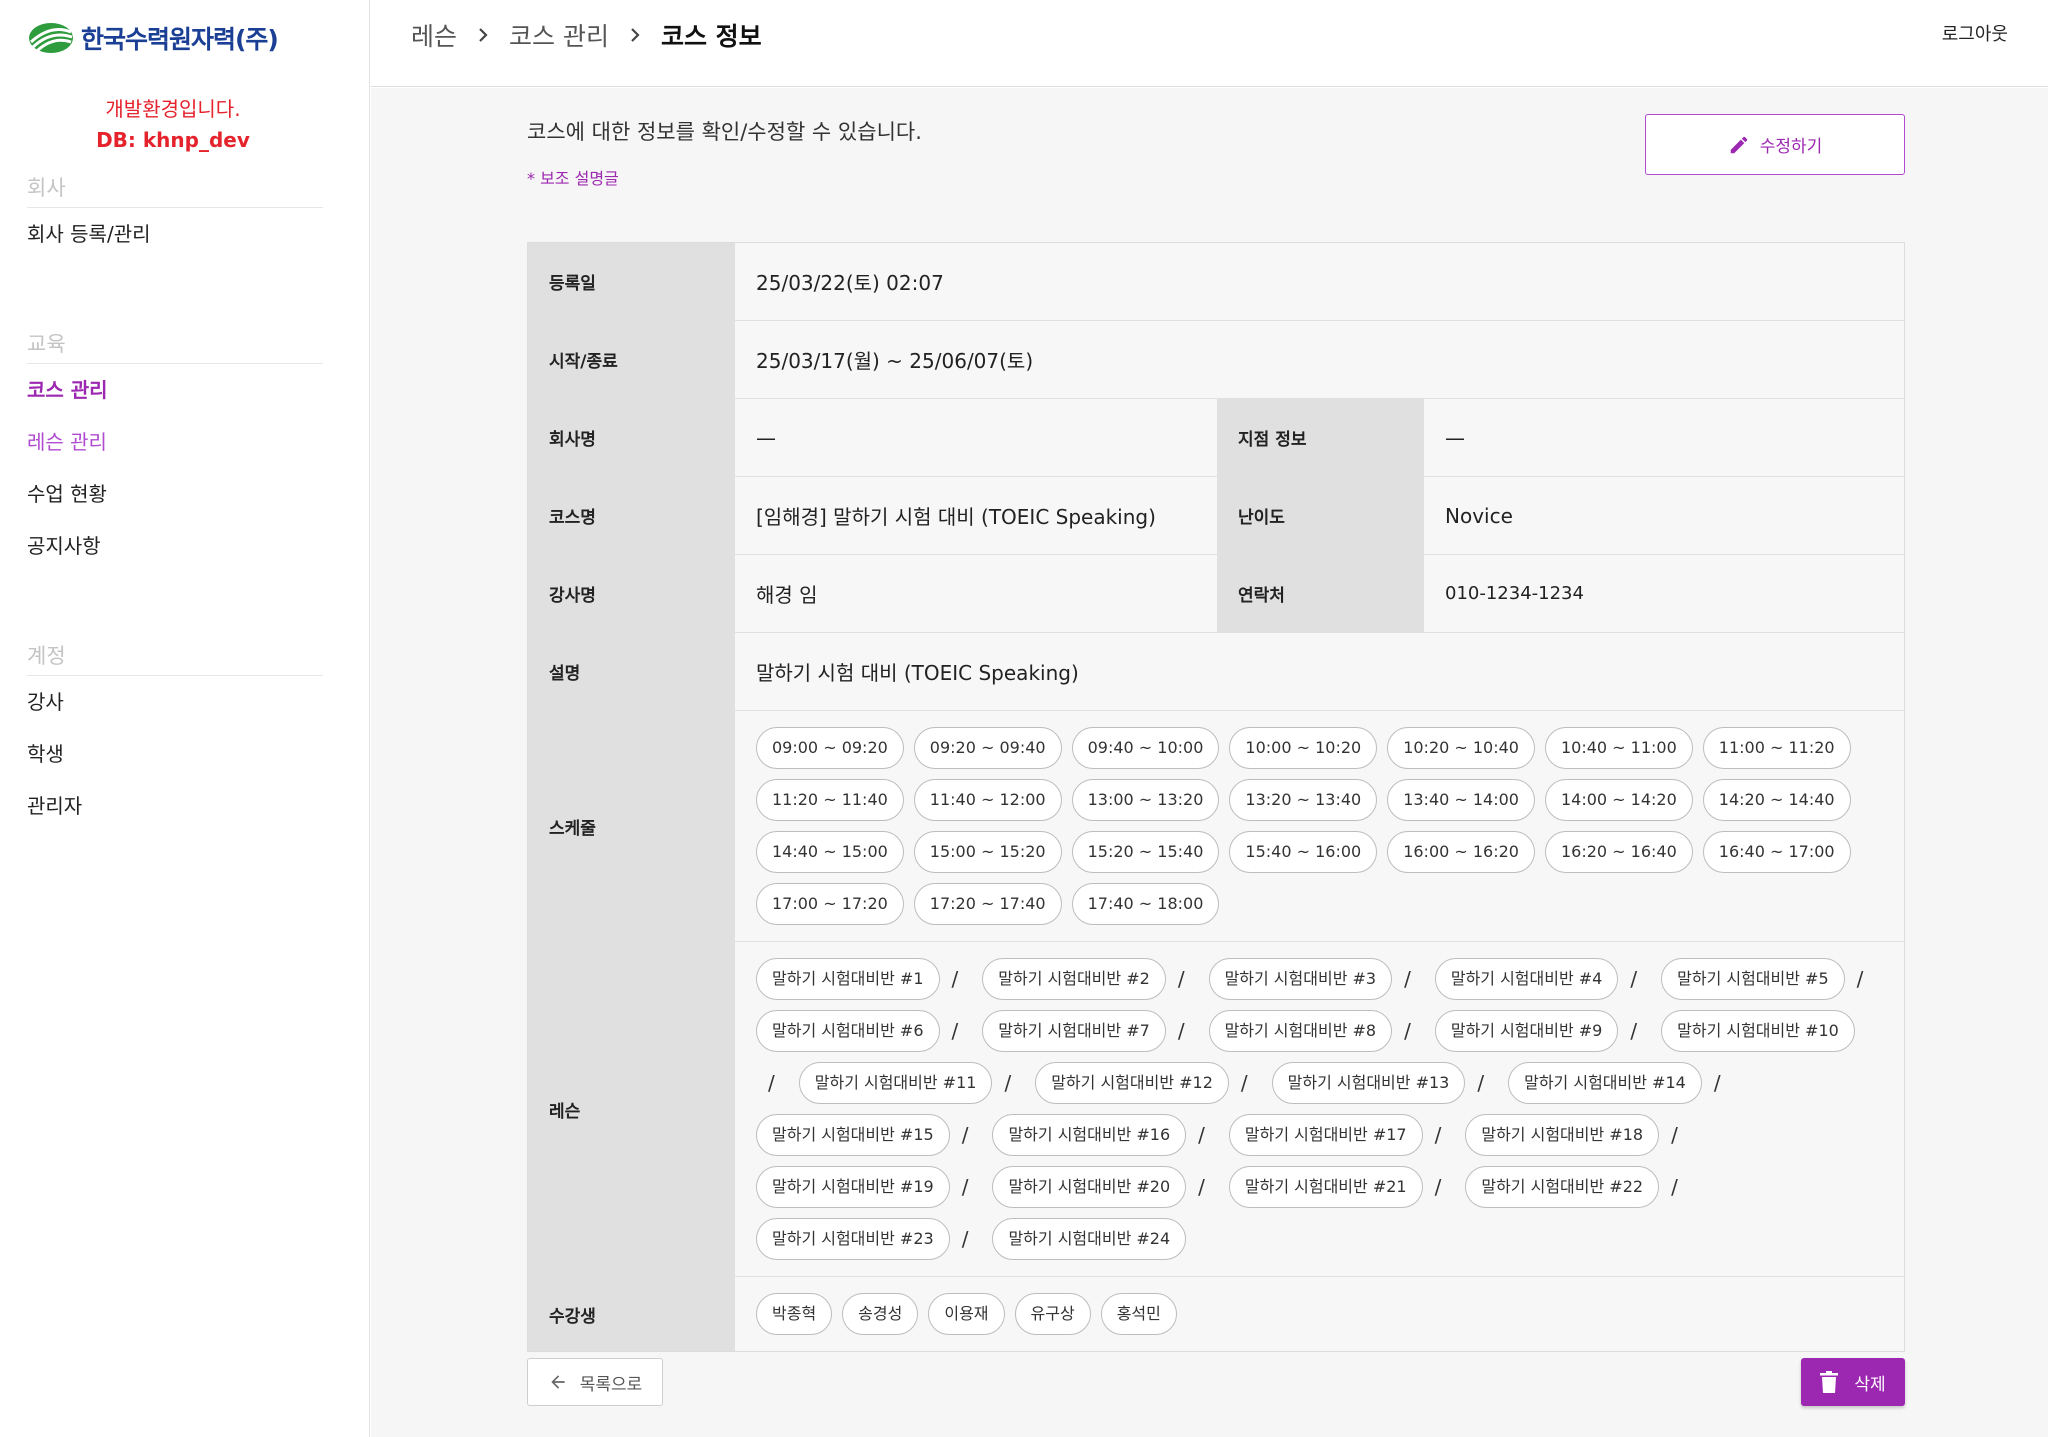  Describe the element at coordinates (1089, 1135) in the screenshot. I see `lesson-chip: 말하기 시험대비반 #16` at that location.